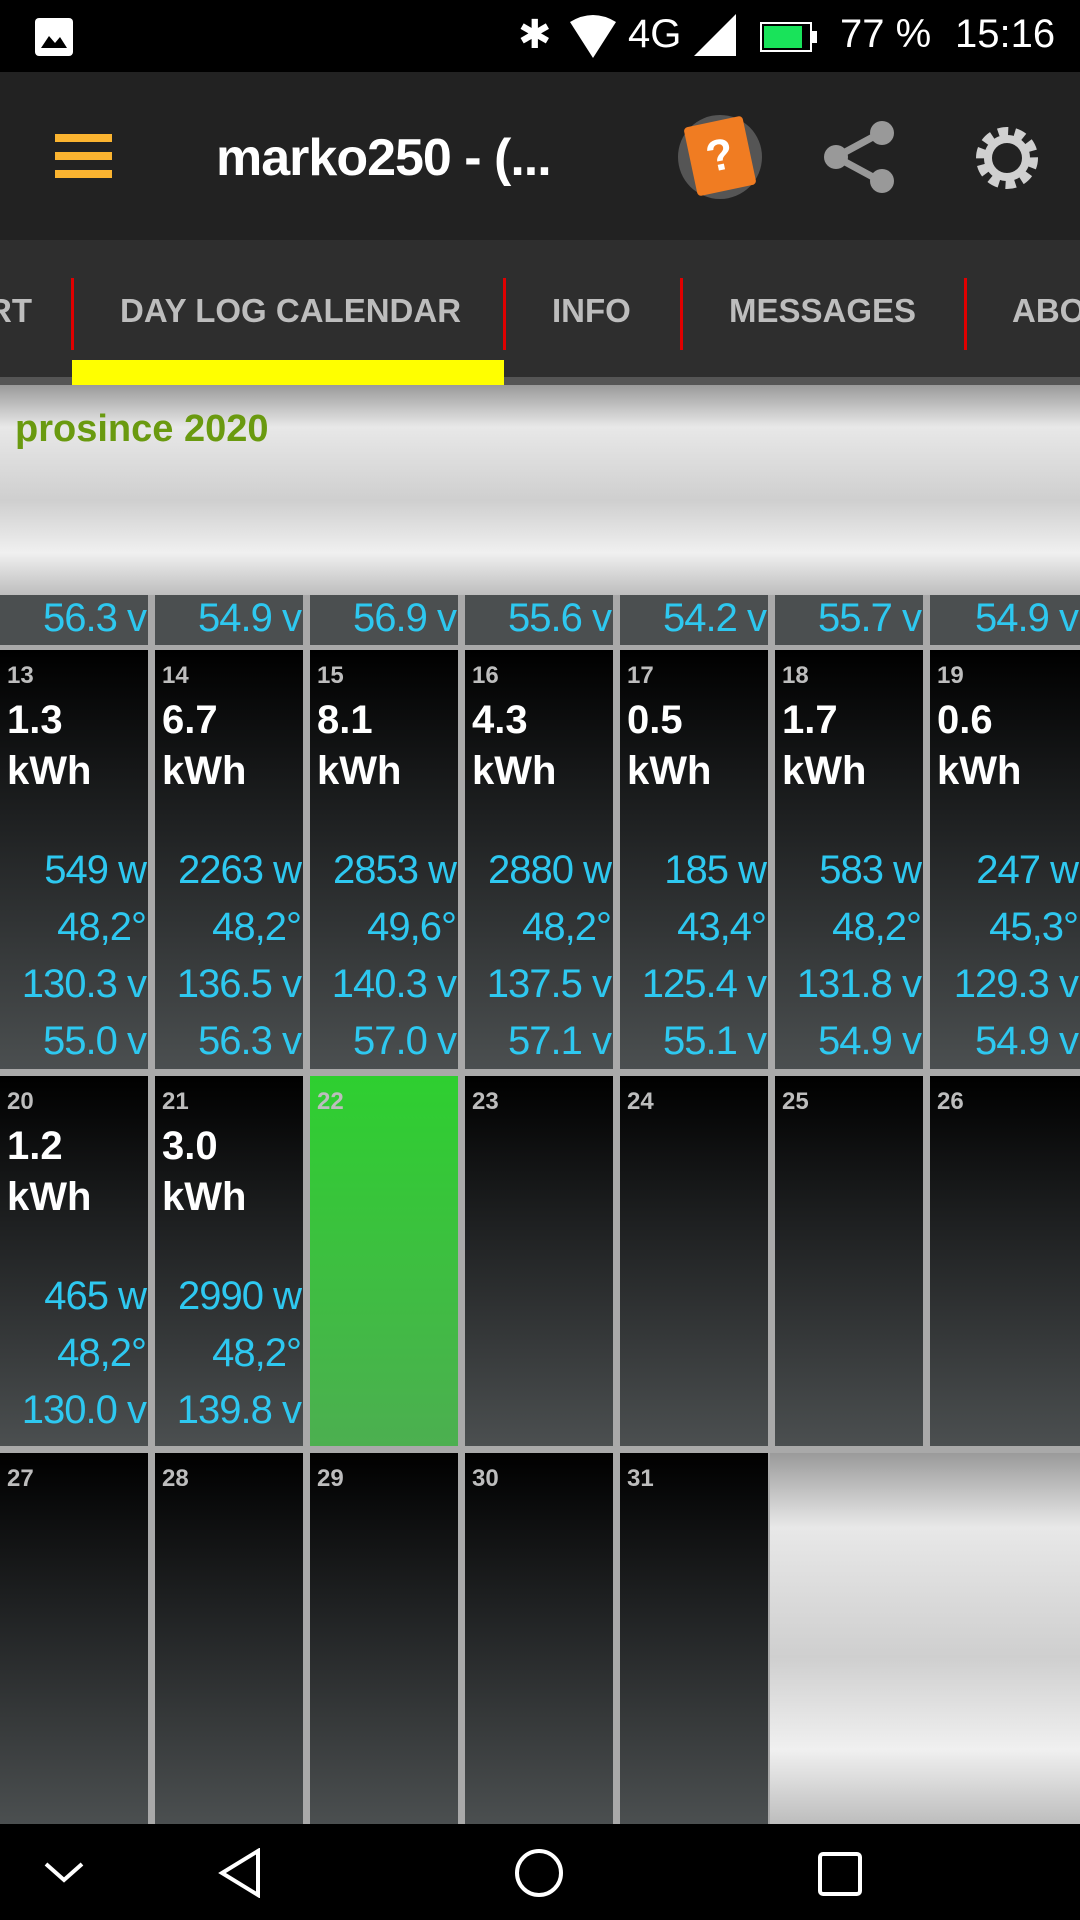 The width and height of the screenshot is (1080, 1920). Describe the element at coordinates (720, 157) in the screenshot. I see `help-book-icon: ?` at that location.